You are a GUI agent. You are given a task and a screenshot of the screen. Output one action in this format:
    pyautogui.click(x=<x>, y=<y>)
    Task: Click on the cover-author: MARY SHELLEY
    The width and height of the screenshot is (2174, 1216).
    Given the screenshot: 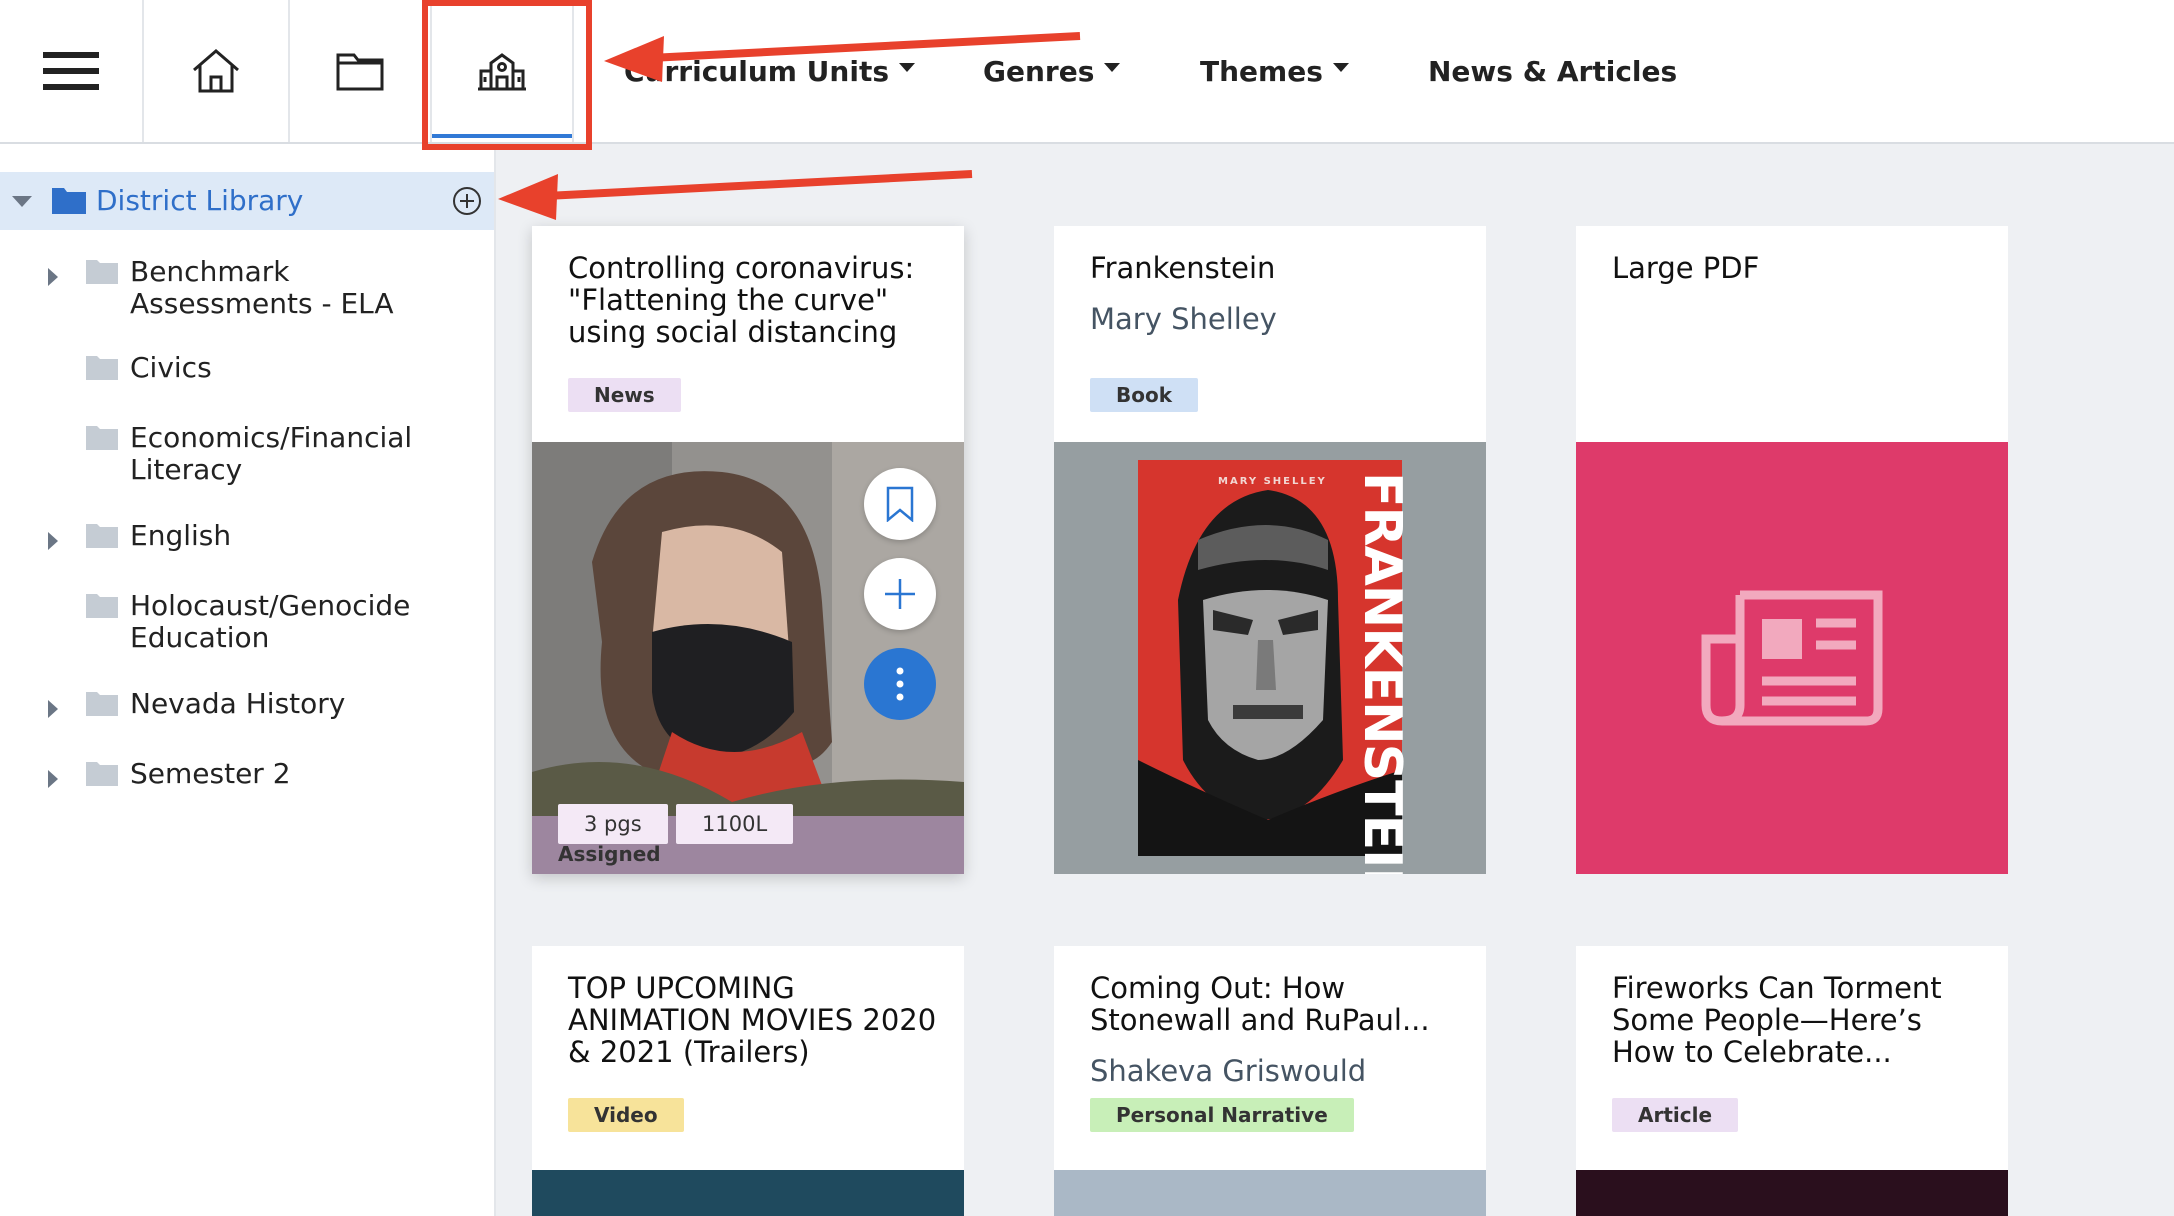 What is the action you would take?
    pyautogui.click(x=1272, y=481)
    